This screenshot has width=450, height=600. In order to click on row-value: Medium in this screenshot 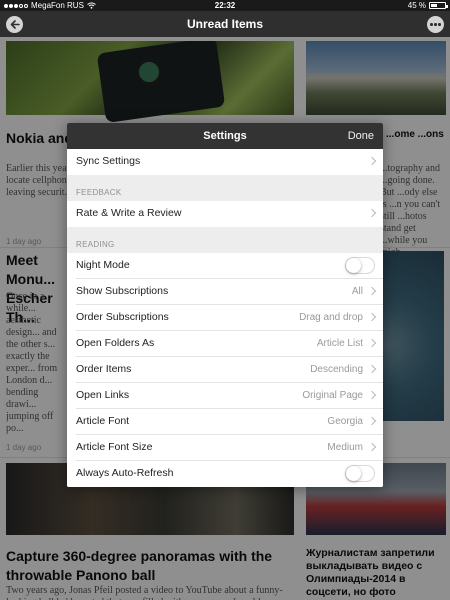, I will do `click(345, 447)`.